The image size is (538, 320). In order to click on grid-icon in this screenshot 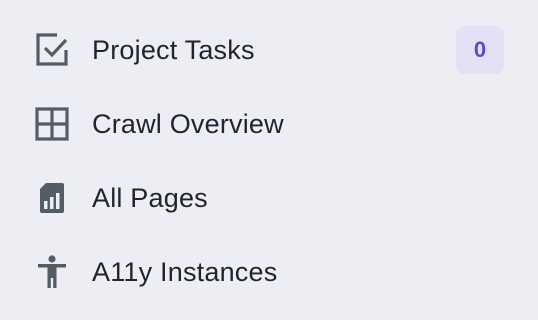, I will do `click(52, 124)`.